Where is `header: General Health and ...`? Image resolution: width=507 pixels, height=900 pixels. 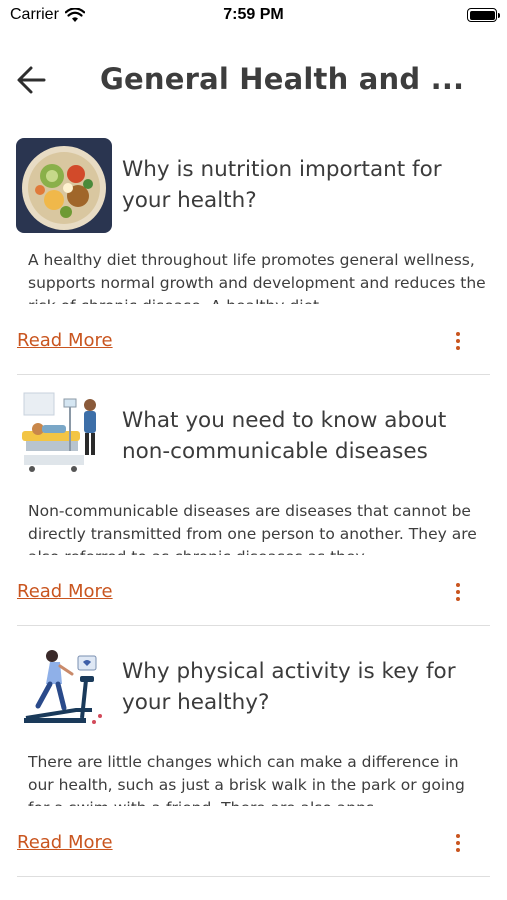 header: General Health and ... is located at coordinates (253, 80).